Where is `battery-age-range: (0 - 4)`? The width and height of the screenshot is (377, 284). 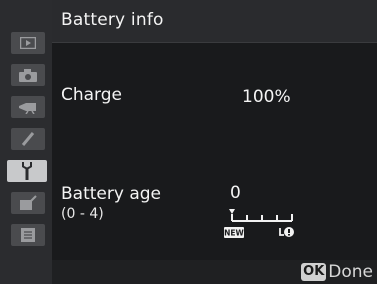 battery-age-range: (0 - 4) is located at coordinates (82, 214).